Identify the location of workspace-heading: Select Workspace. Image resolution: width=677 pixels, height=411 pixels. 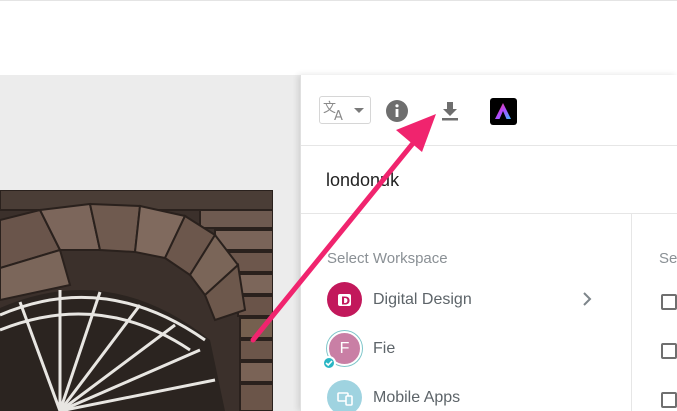
(387, 258).